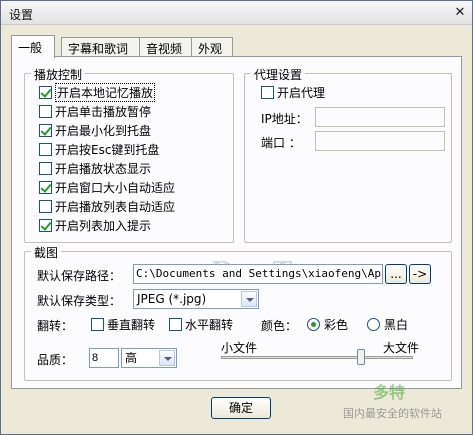 This screenshot has height=435, width=473. What do you see at coordinates (30, 48) in the screenshot?
I see `tab-general-label: 一般` at bounding box center [30, 48].